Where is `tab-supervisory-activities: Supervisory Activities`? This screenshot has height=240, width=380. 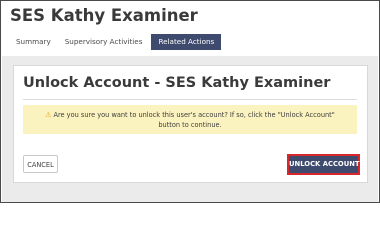 tab-supervisory-activities: Supervisory Activities is located at coordinates (104, 42).